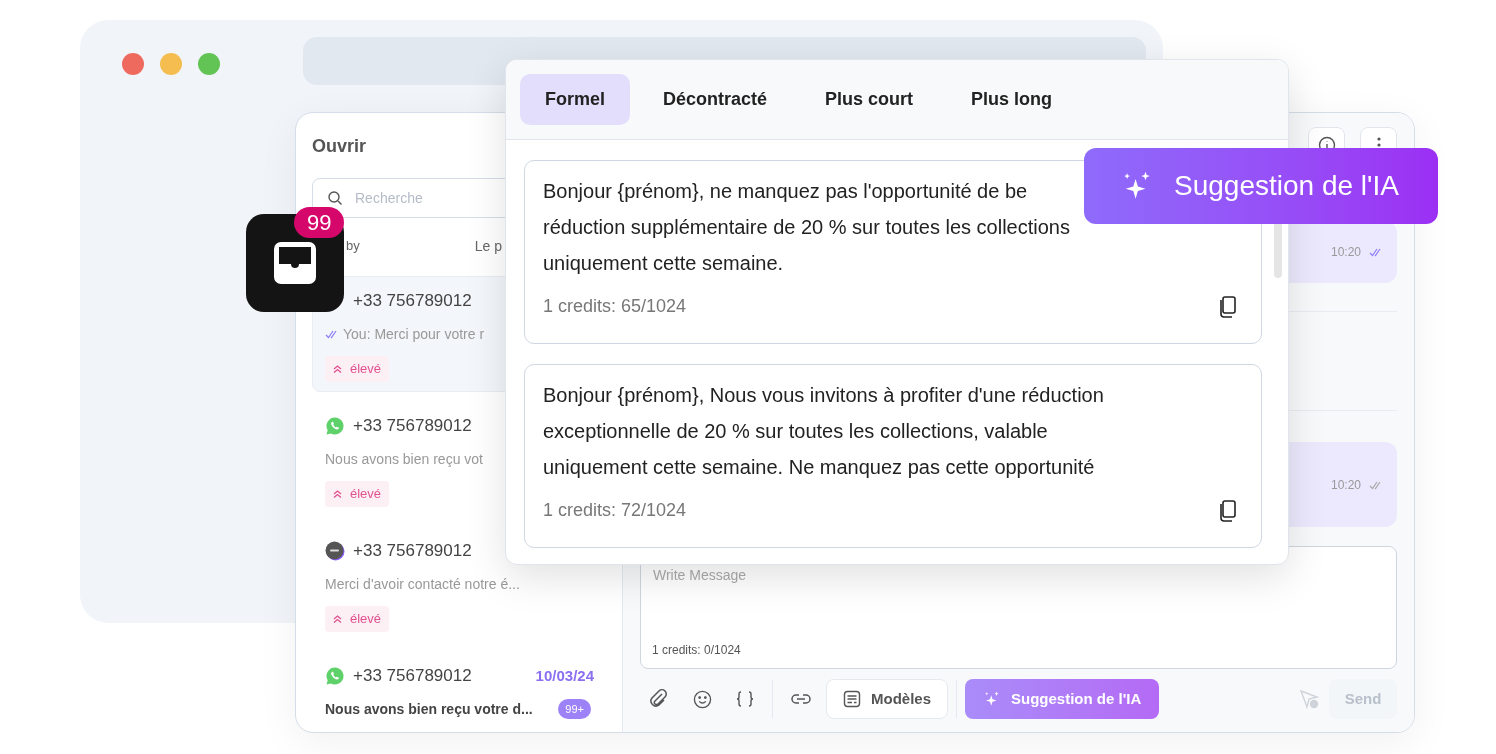  What do you see at coordinates (414, 334) in the screenshot?
I see `message-preview: You: Merci pour votre r` at bounding box center [414, 334].